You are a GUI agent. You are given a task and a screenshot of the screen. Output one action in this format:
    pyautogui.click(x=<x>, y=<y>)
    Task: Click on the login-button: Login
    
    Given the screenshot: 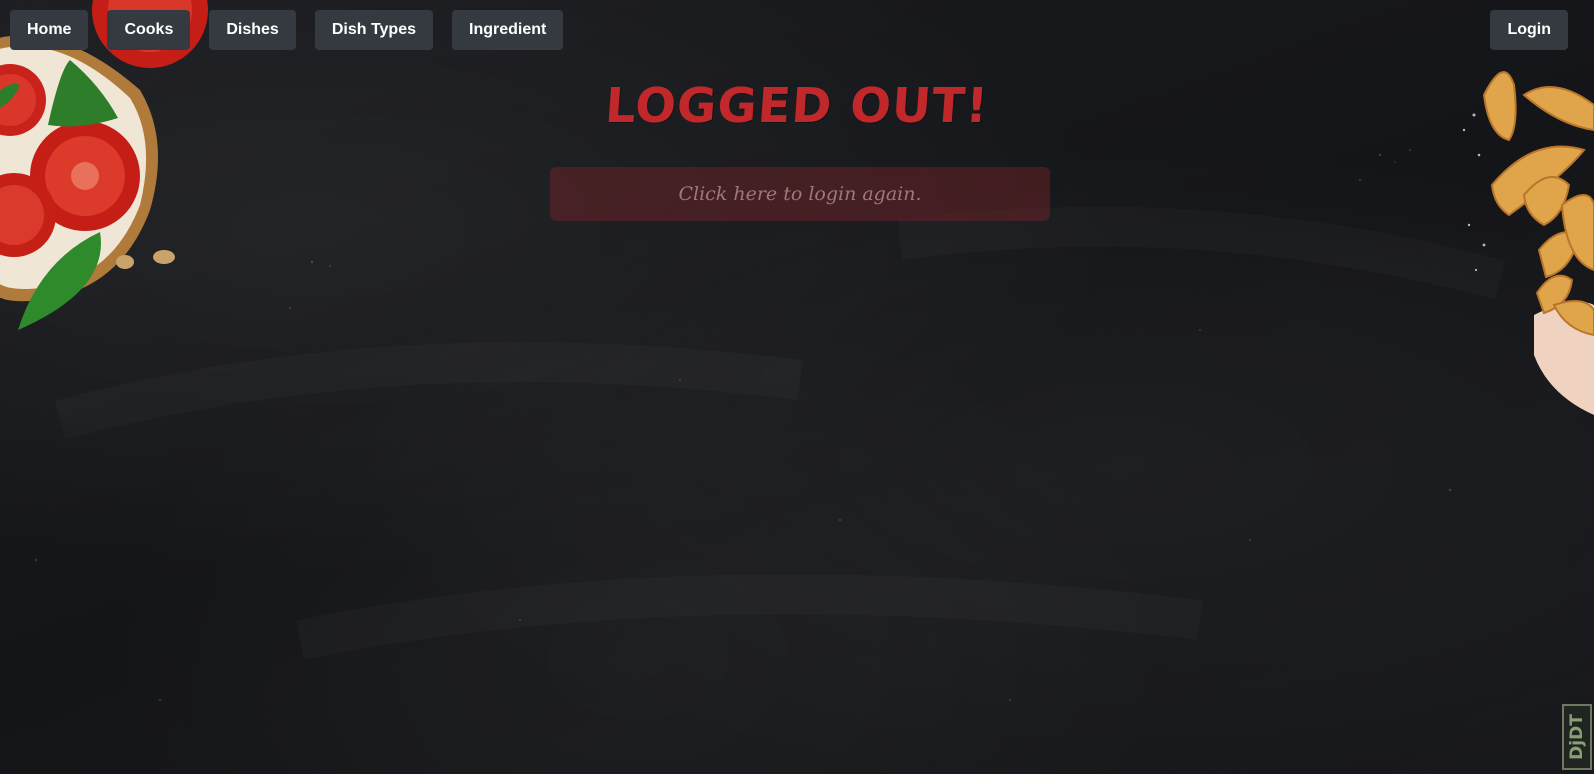 What is the action you would take?
    pyautogui.click(x=1529, y=30)
    